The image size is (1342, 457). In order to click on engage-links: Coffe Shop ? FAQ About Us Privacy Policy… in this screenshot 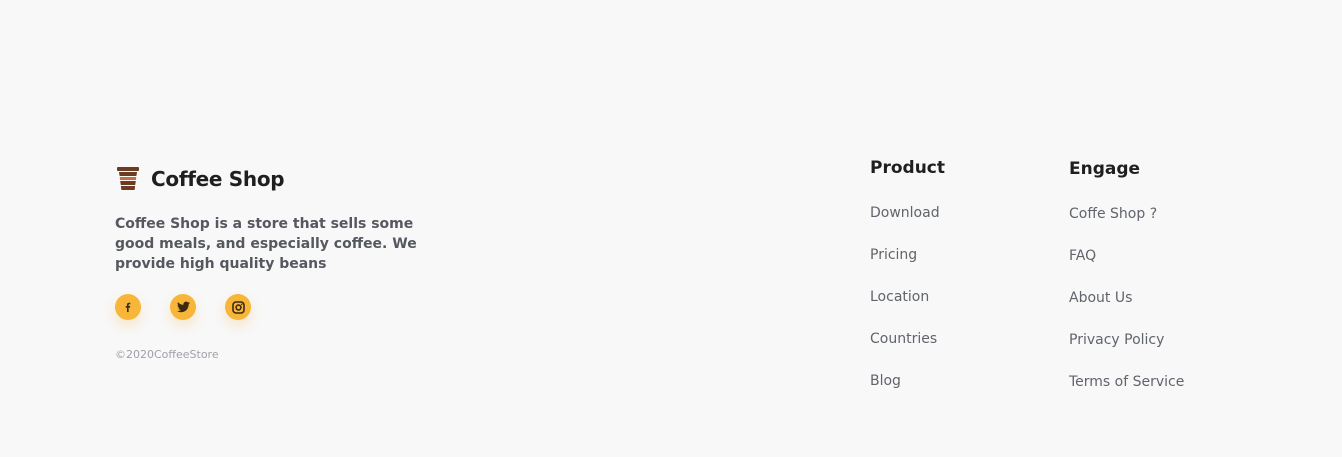, I will do `click(1126, 307)`.